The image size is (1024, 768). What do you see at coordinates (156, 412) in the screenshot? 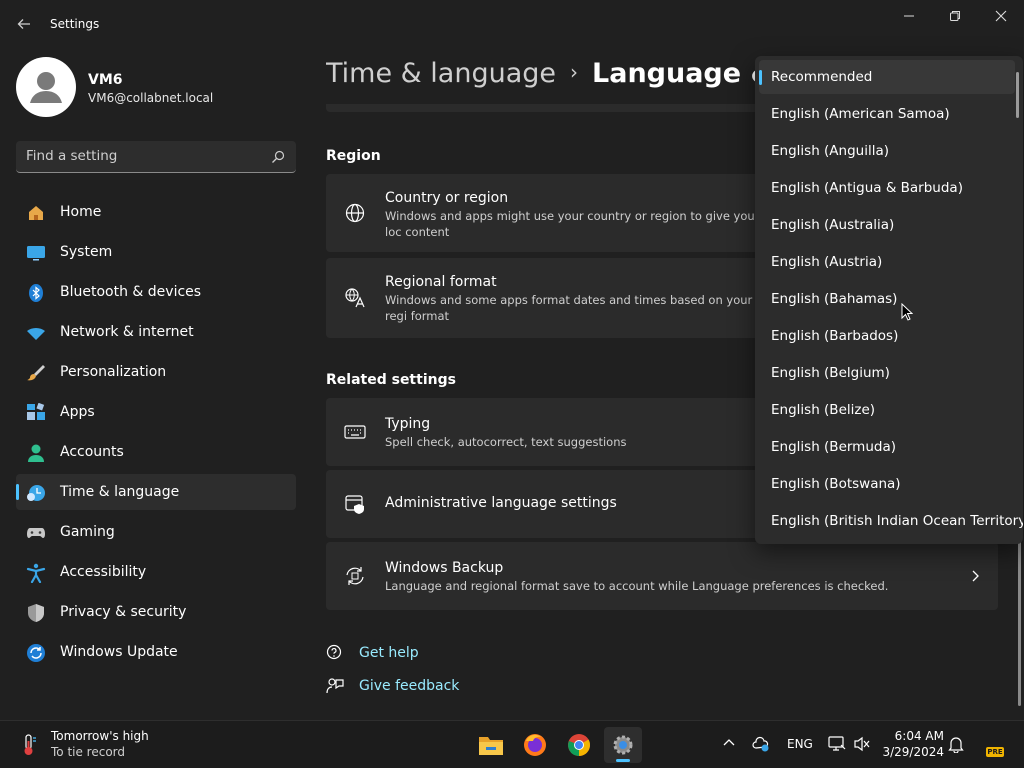
I see `sidebar-item-apps: Apps` at bounding box center [156, 412].